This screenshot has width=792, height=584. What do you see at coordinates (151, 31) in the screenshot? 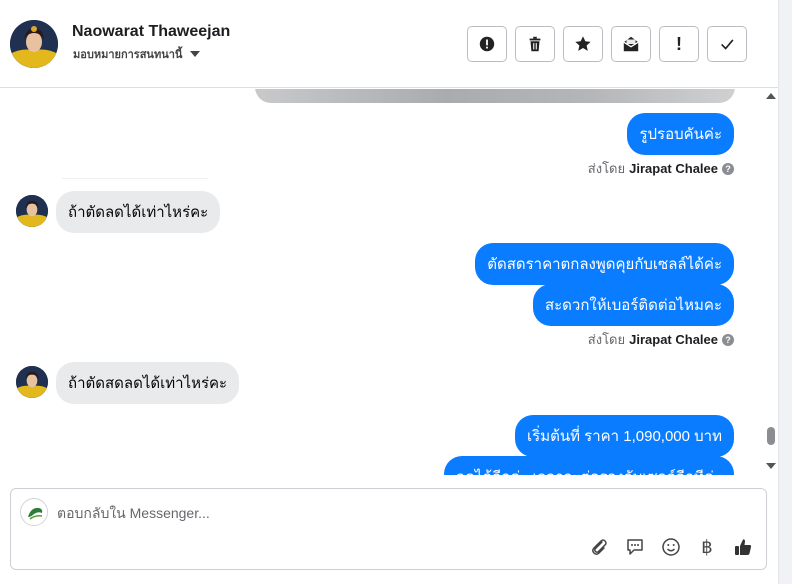
I see `contact-name: Naowarat Thaweejan` at bounding box center [151, 31].